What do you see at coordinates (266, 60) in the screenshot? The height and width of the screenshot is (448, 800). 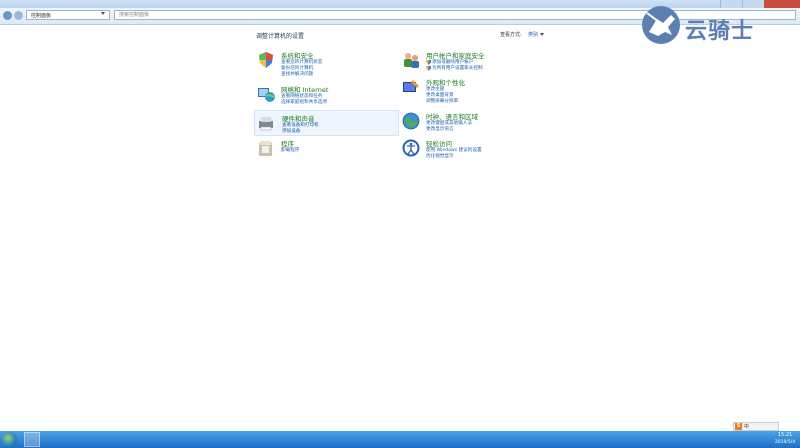 I see `system-security-icon` at bounding box center [266, 60].